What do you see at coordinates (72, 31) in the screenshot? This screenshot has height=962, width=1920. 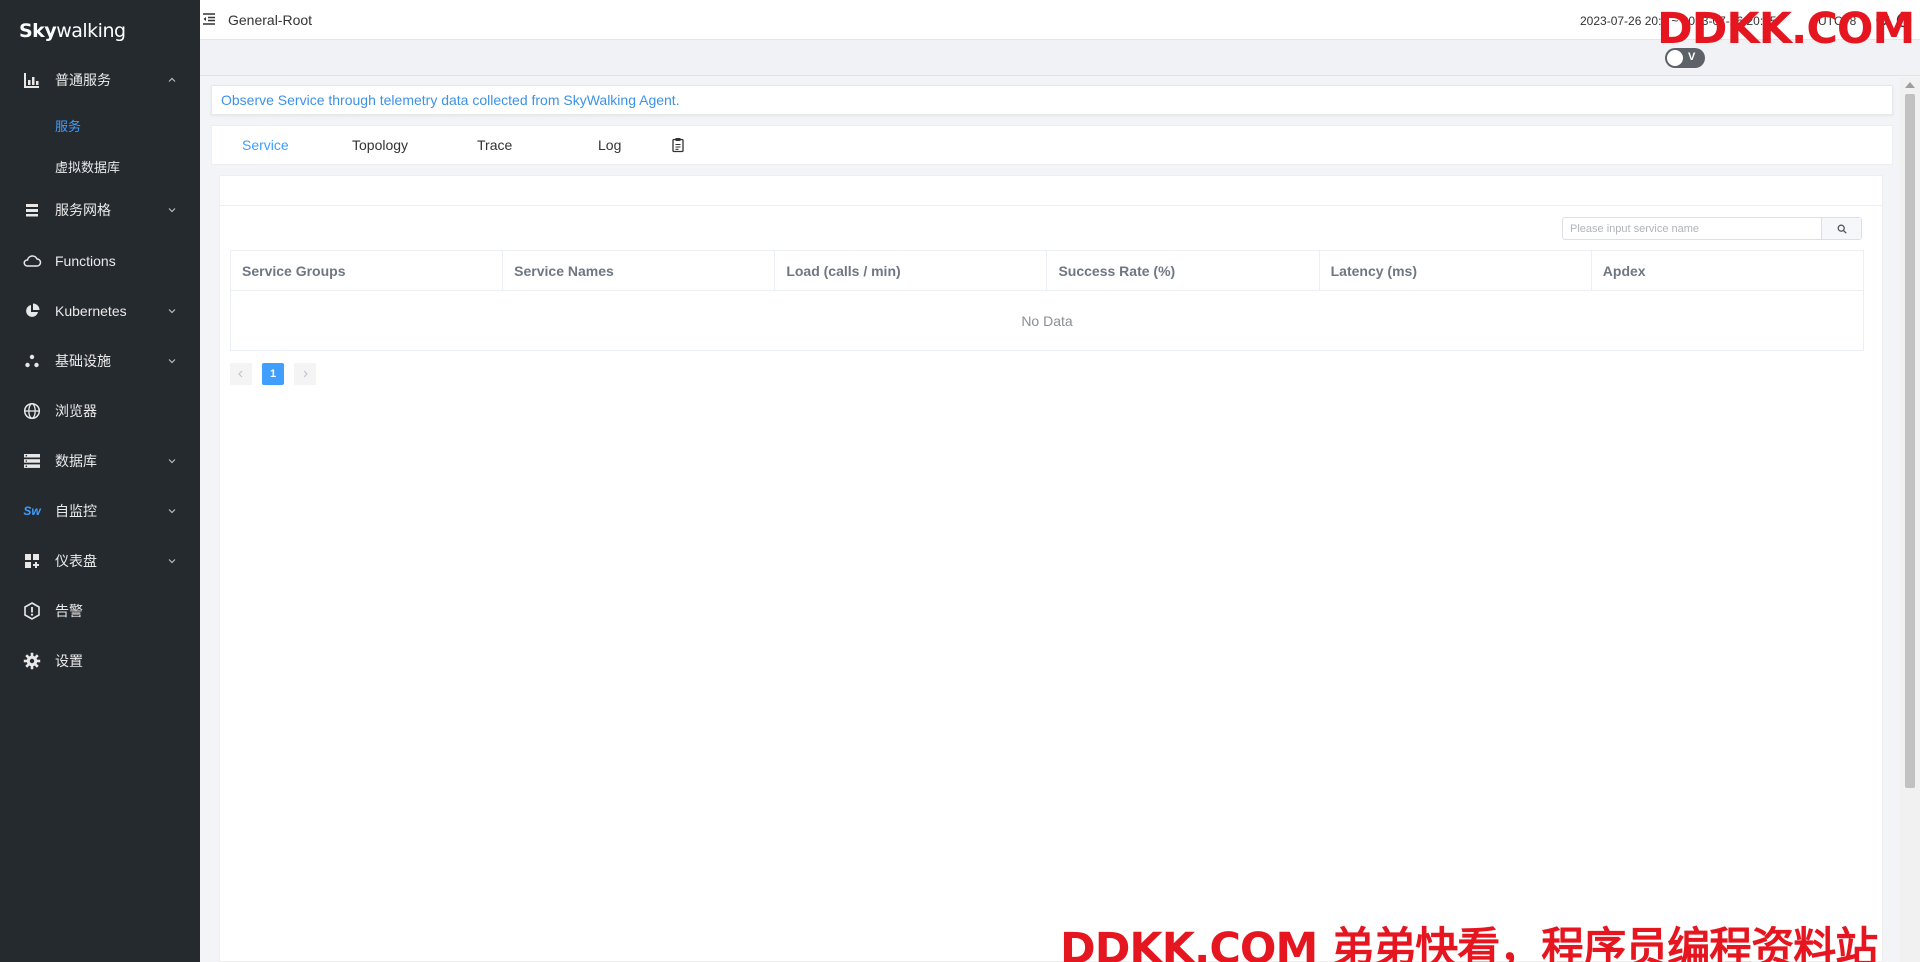 I see `logo-text: Skywalking` at bounding box center [72, 31].